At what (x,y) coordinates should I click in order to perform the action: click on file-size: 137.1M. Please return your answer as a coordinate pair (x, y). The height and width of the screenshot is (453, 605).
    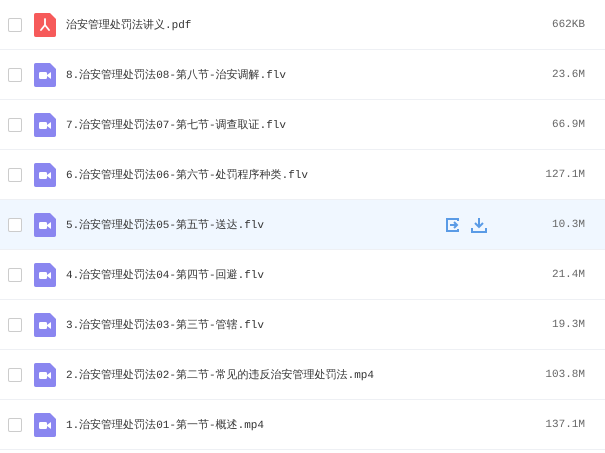
    Looking at the image, I should click on (564, 424).